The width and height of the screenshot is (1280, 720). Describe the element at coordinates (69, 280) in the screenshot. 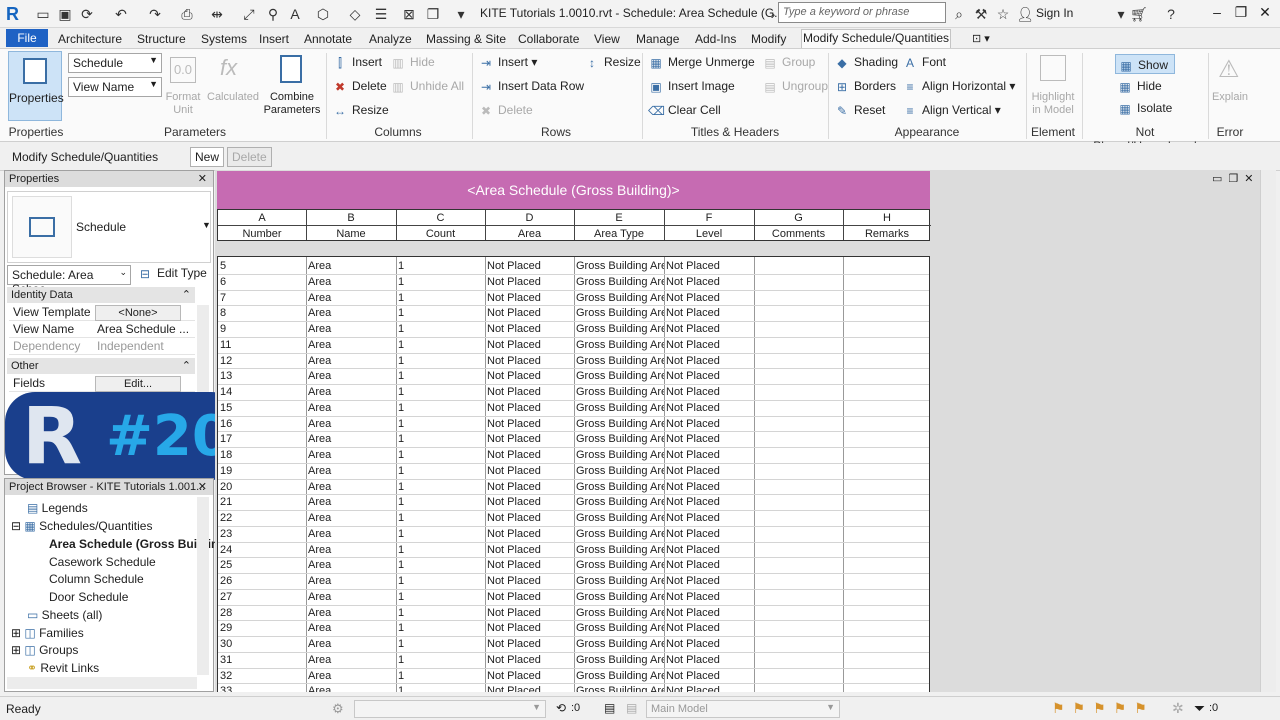

I see `instance-selector: Schedule: Area Schec⌄` at that location.